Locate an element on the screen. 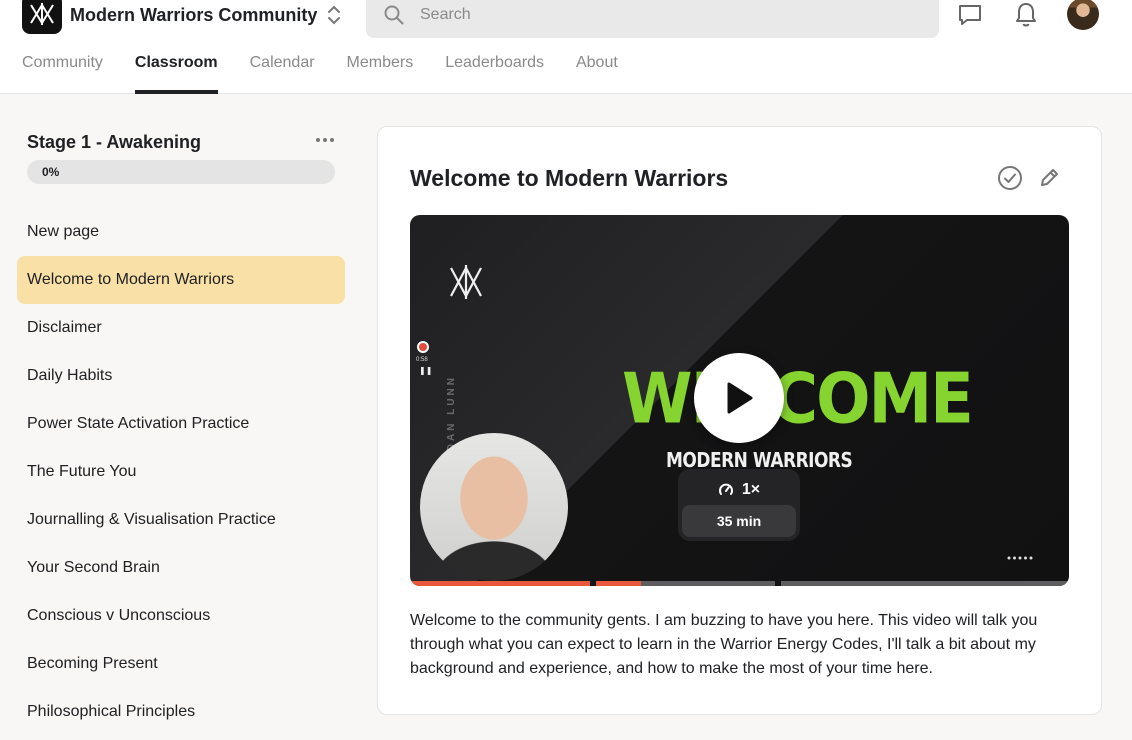  community-logo is located at coordinates (42, 17).